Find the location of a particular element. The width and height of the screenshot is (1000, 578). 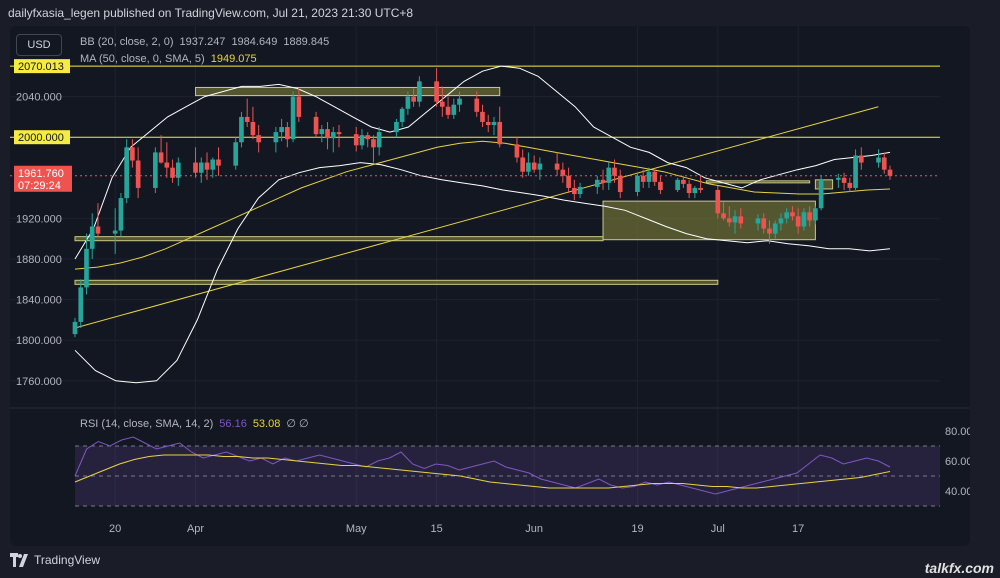

rsi-legend: RSI (14, close, SMA, 14, 2) 56.16 53.08 ∅ ∅ is located at coordinates (194, 423).